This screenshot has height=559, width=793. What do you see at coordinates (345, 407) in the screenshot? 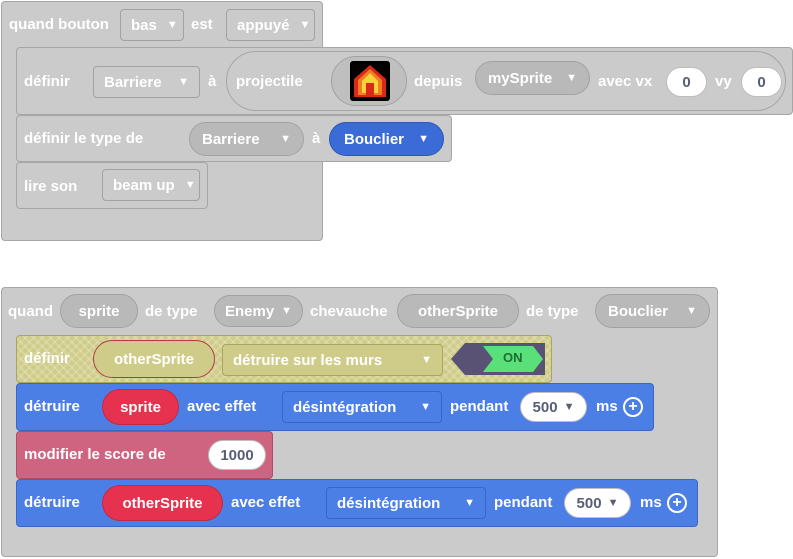
I see `effect-value-1: désintégration` at bounding box center [345, 407].